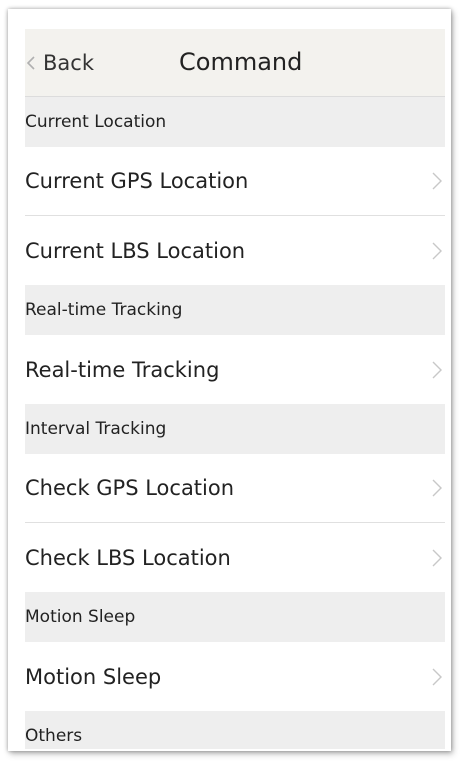 This screenshot has width=461, height=761. I want to click on chevron-left-icon, so click(30, 62).